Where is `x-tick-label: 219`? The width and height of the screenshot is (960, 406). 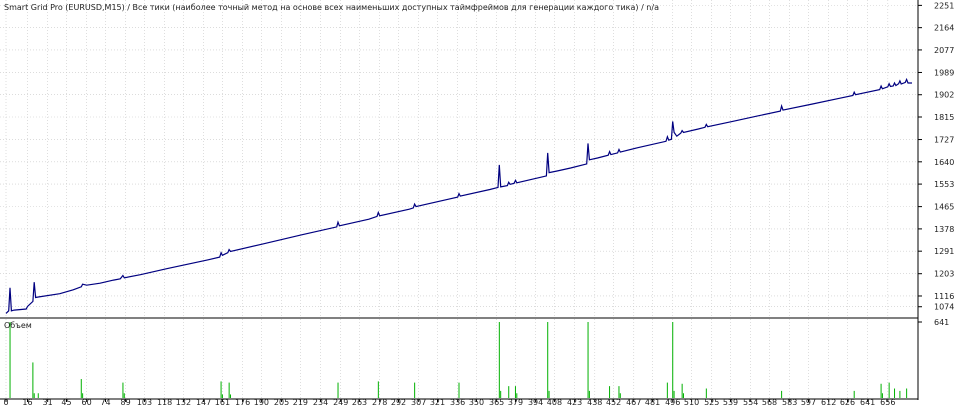 x-tick-label: 219 is located at coordinates (300, 402).